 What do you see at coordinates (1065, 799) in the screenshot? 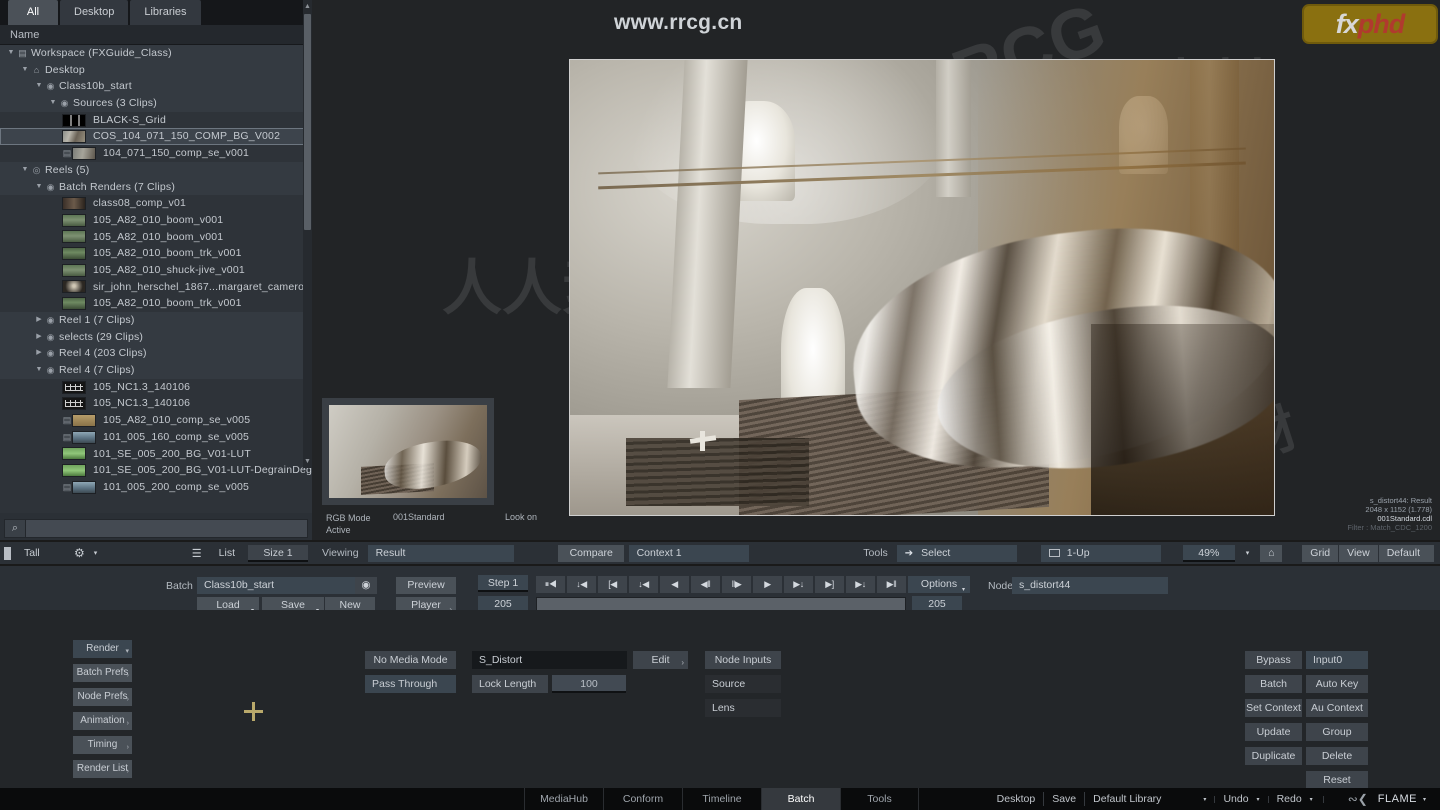
I see `save-status-button: Save` at bounding box center [1065, 799].